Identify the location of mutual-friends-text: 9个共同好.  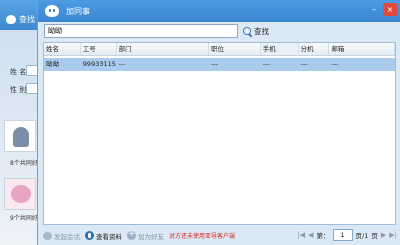
(24, 218).